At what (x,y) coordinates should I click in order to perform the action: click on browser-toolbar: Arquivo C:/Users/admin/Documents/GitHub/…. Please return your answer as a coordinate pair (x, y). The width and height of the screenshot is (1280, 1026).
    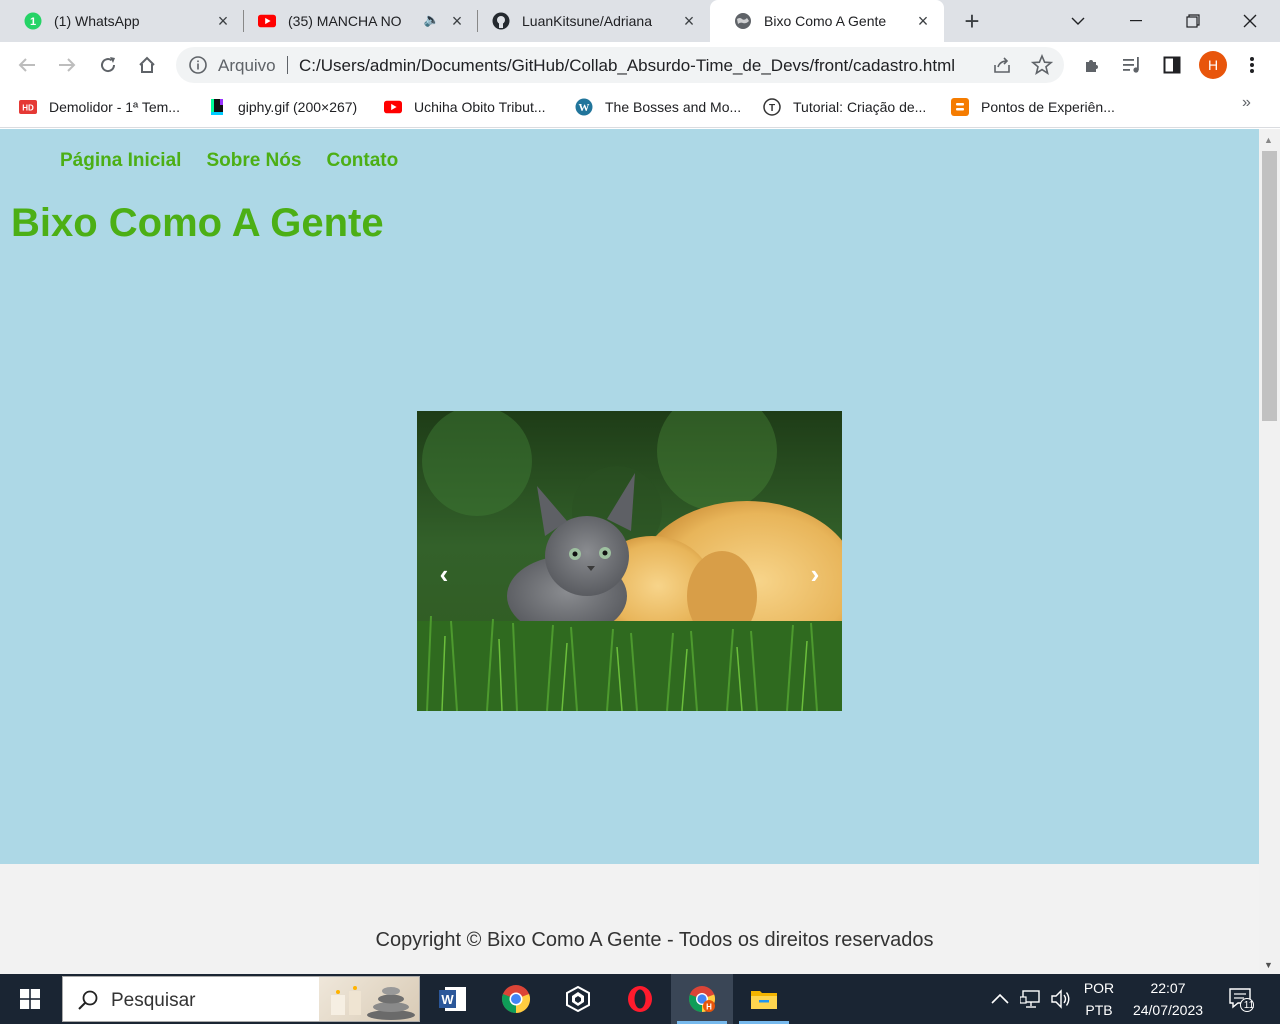
    Looking at the image, I should click on (640, 65).